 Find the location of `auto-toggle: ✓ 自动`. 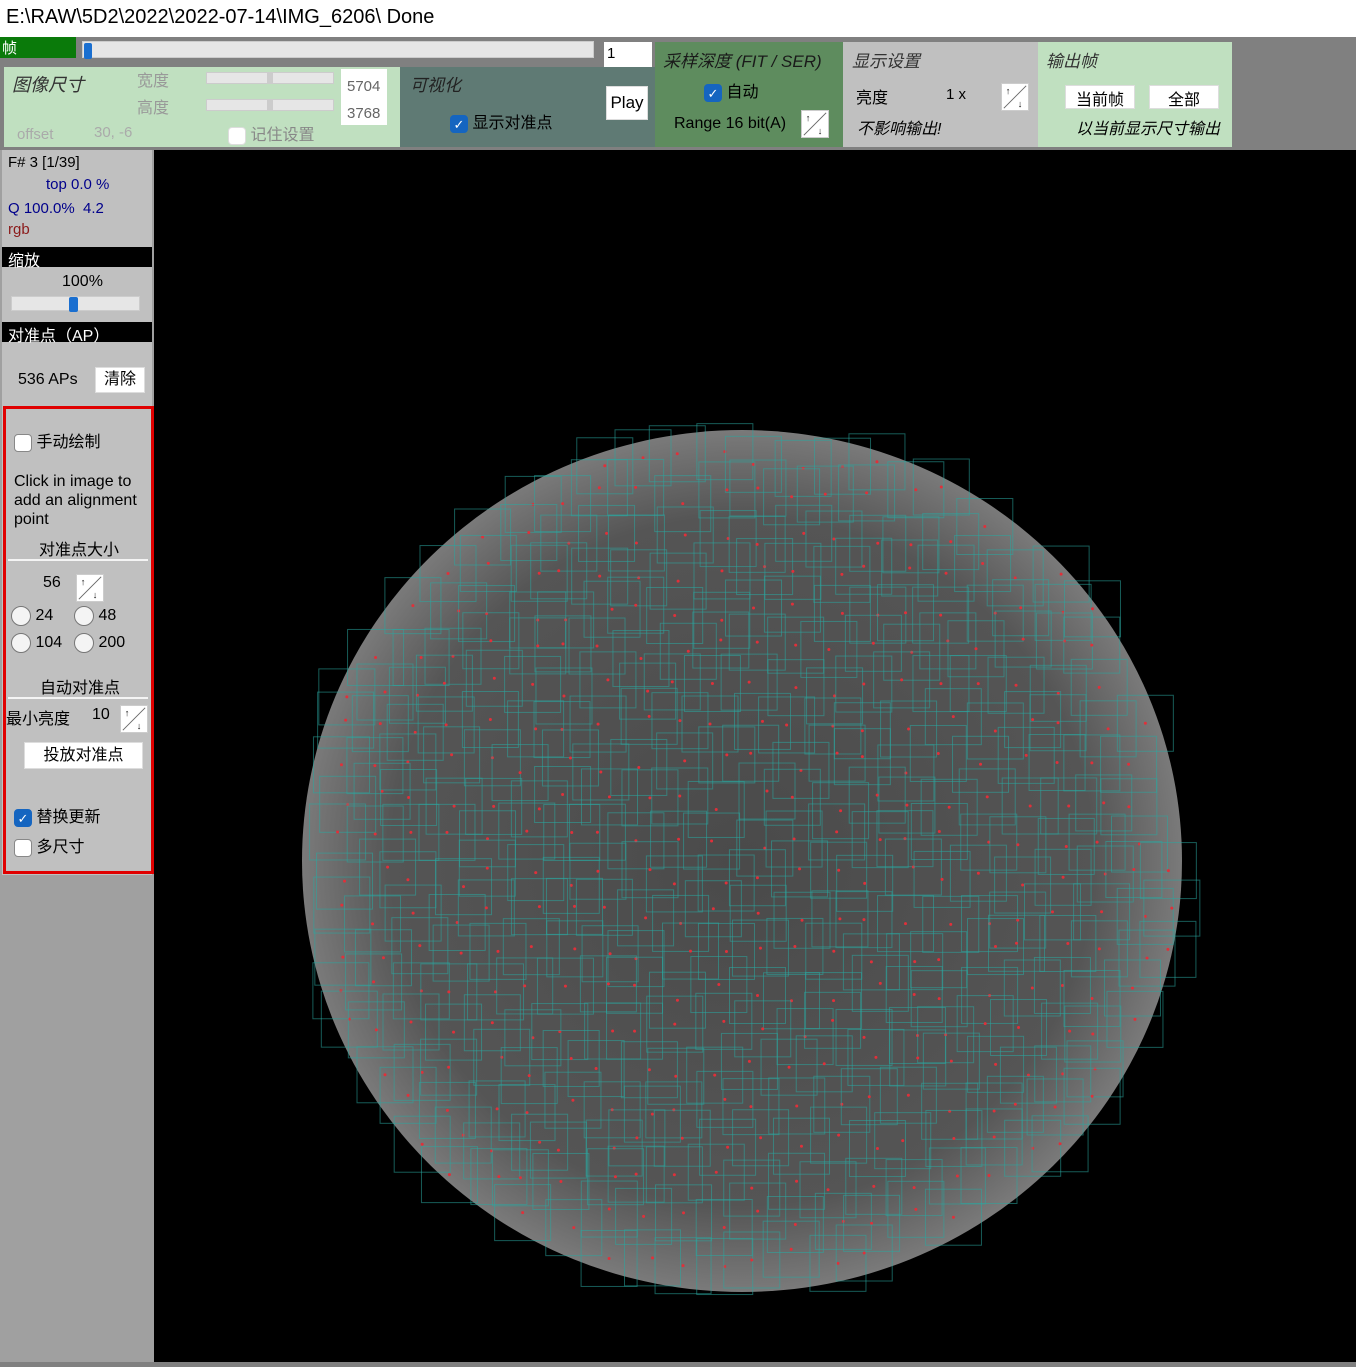

auto-toggle: ✓ 自动 is located at coordinates (731, 90).